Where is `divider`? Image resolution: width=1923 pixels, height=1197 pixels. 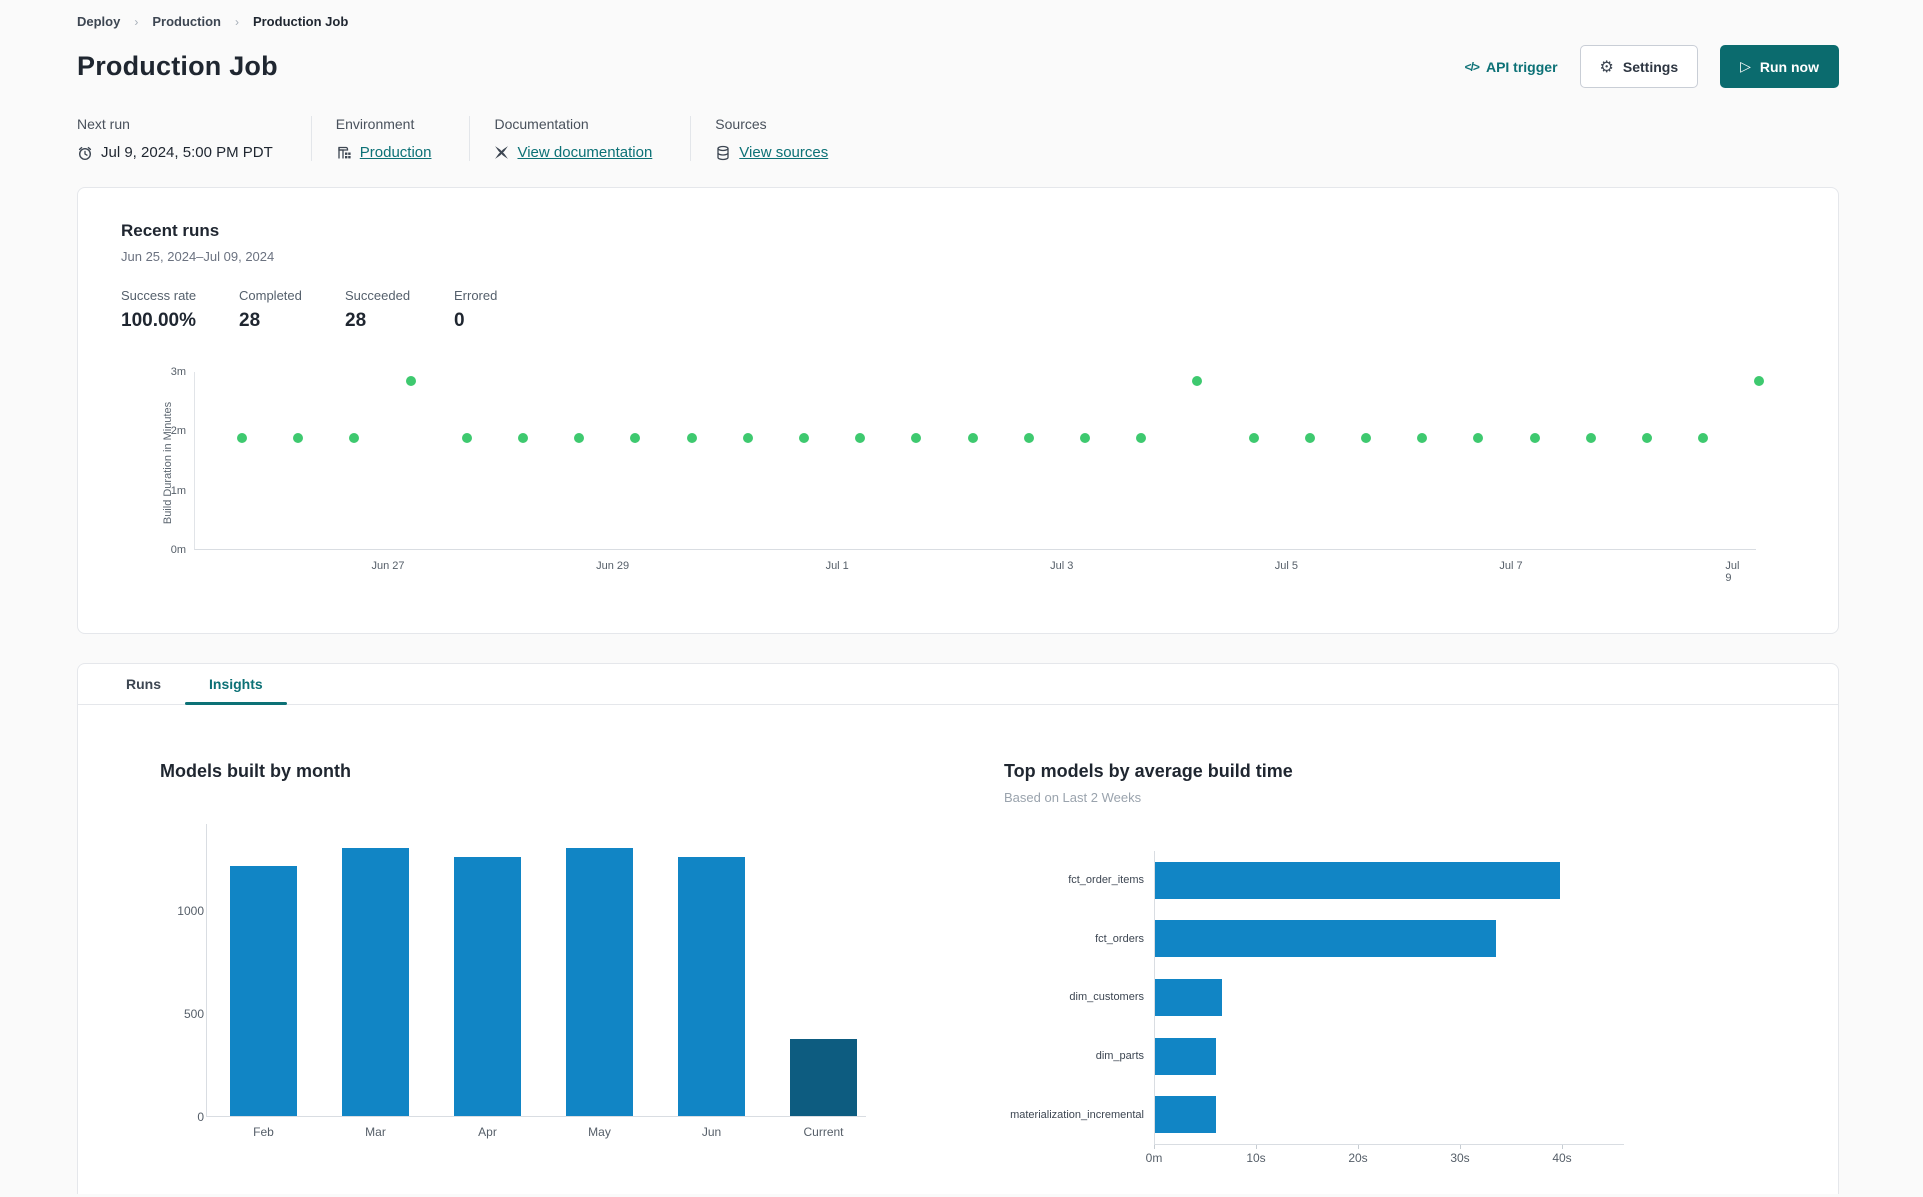
divider is located at coordinates (470, 138).